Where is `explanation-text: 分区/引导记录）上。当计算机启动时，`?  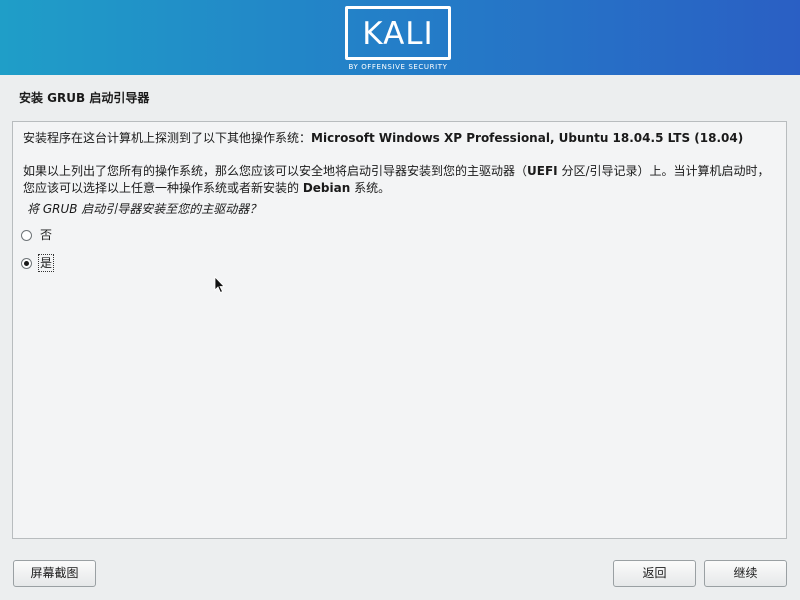 explanation-text: 分区/引导记录）上。当计算机启动时， is located at coordinates (663, 171).